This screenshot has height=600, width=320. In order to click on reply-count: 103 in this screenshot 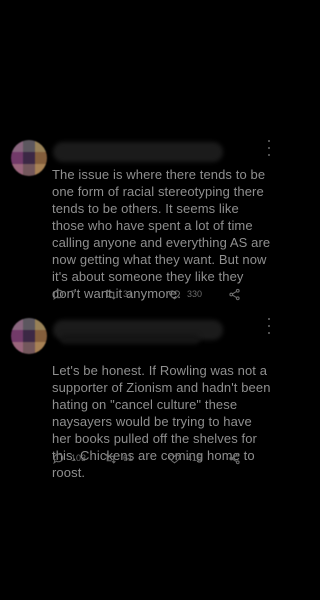, I will do `click(79, 458)`.